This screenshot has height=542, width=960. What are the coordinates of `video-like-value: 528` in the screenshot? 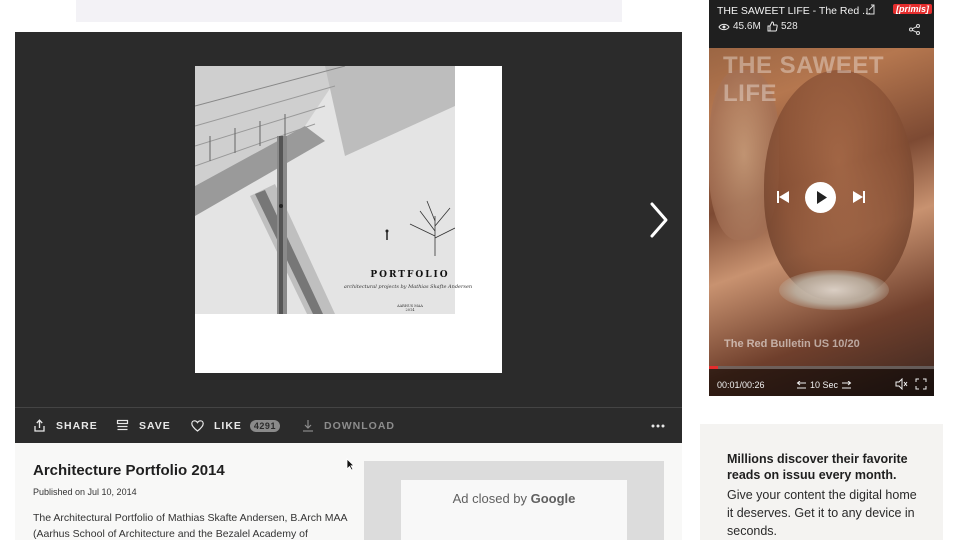 It's located at (789, 26).